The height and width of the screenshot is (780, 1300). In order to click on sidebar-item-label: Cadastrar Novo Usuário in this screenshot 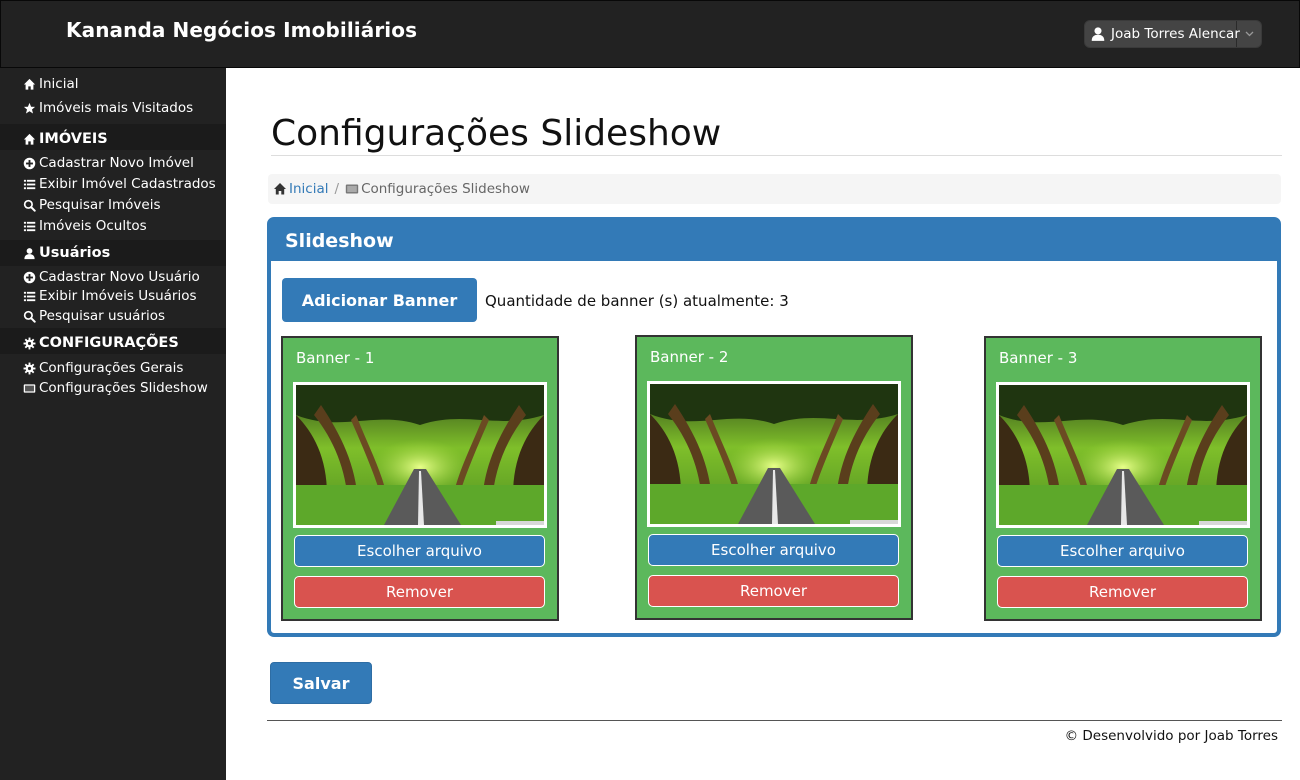, I will do `click(119, 277)`.